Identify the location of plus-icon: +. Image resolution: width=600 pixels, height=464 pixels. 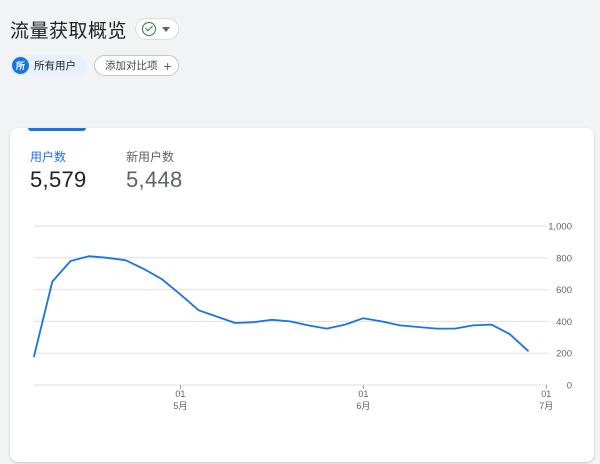
(167, 65).